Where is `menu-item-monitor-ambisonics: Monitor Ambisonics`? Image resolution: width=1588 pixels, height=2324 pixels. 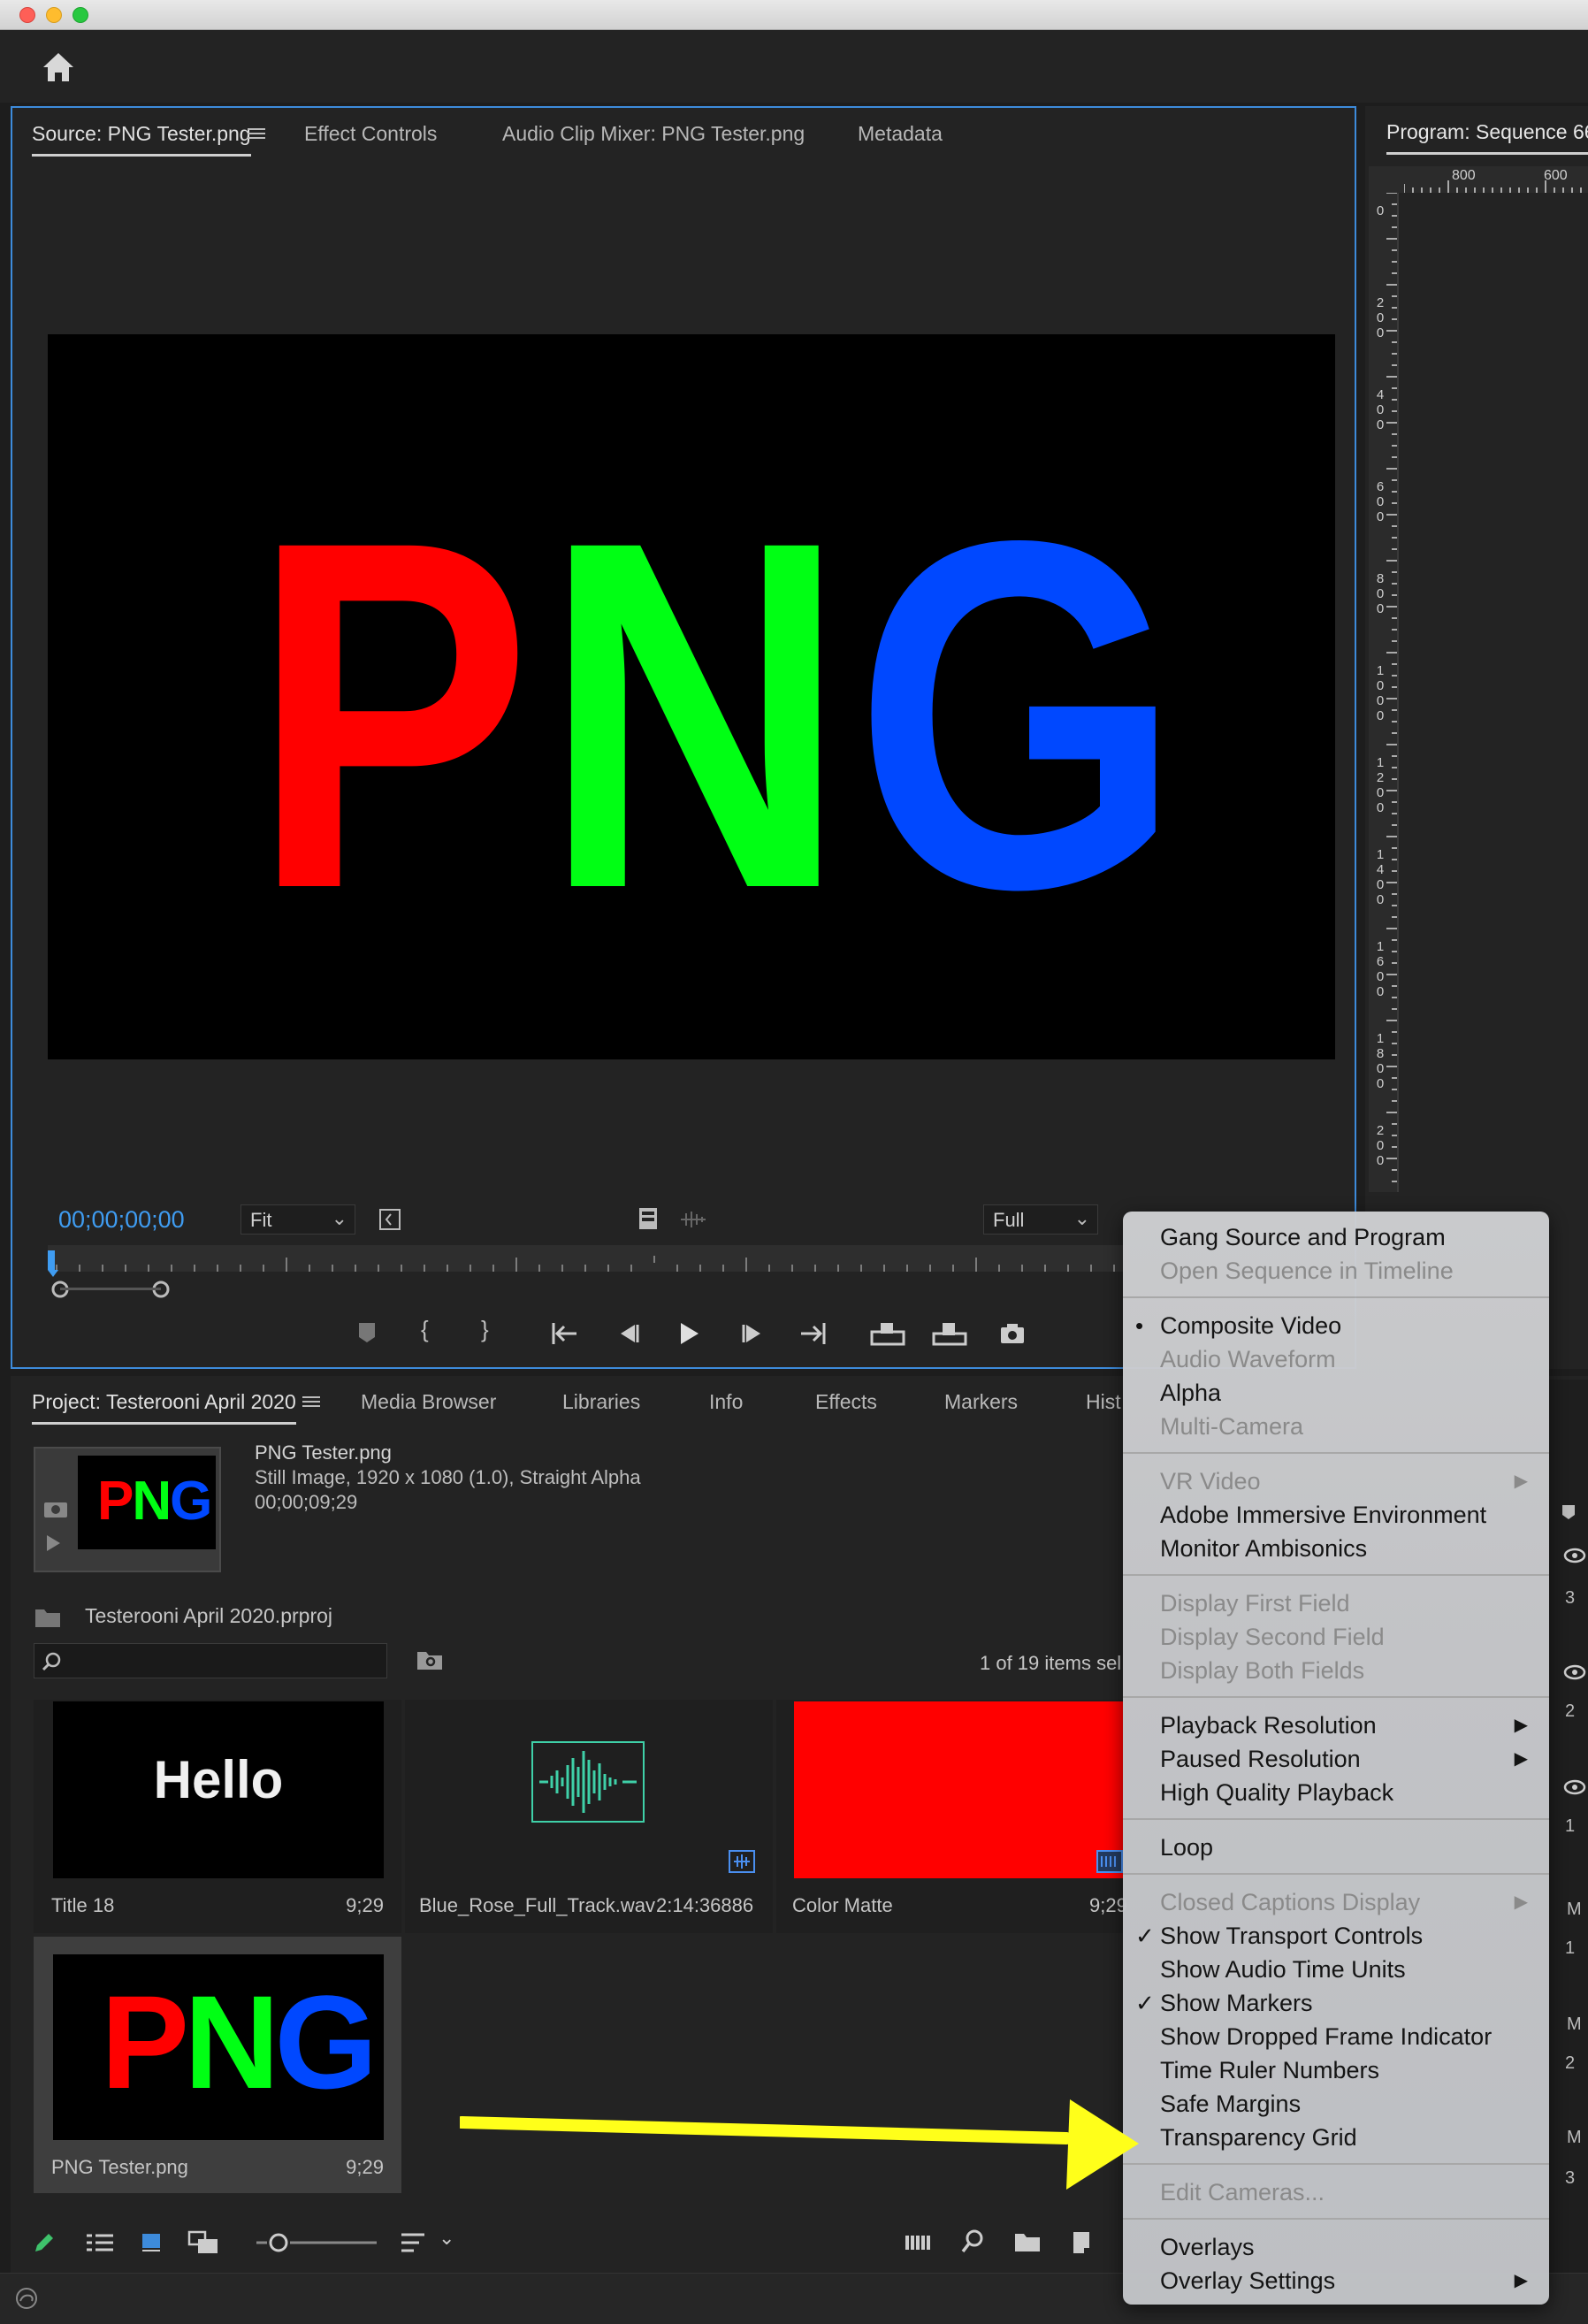 menu-item-monitor-ambisonics: Monitor Ambisonics is located at coordinates (1263, 1548).